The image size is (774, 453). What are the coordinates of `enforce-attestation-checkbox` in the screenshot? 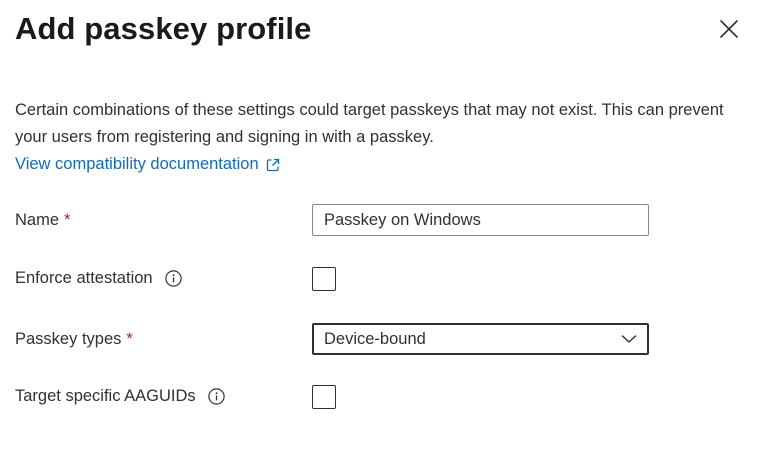 It's located at (324, 279).